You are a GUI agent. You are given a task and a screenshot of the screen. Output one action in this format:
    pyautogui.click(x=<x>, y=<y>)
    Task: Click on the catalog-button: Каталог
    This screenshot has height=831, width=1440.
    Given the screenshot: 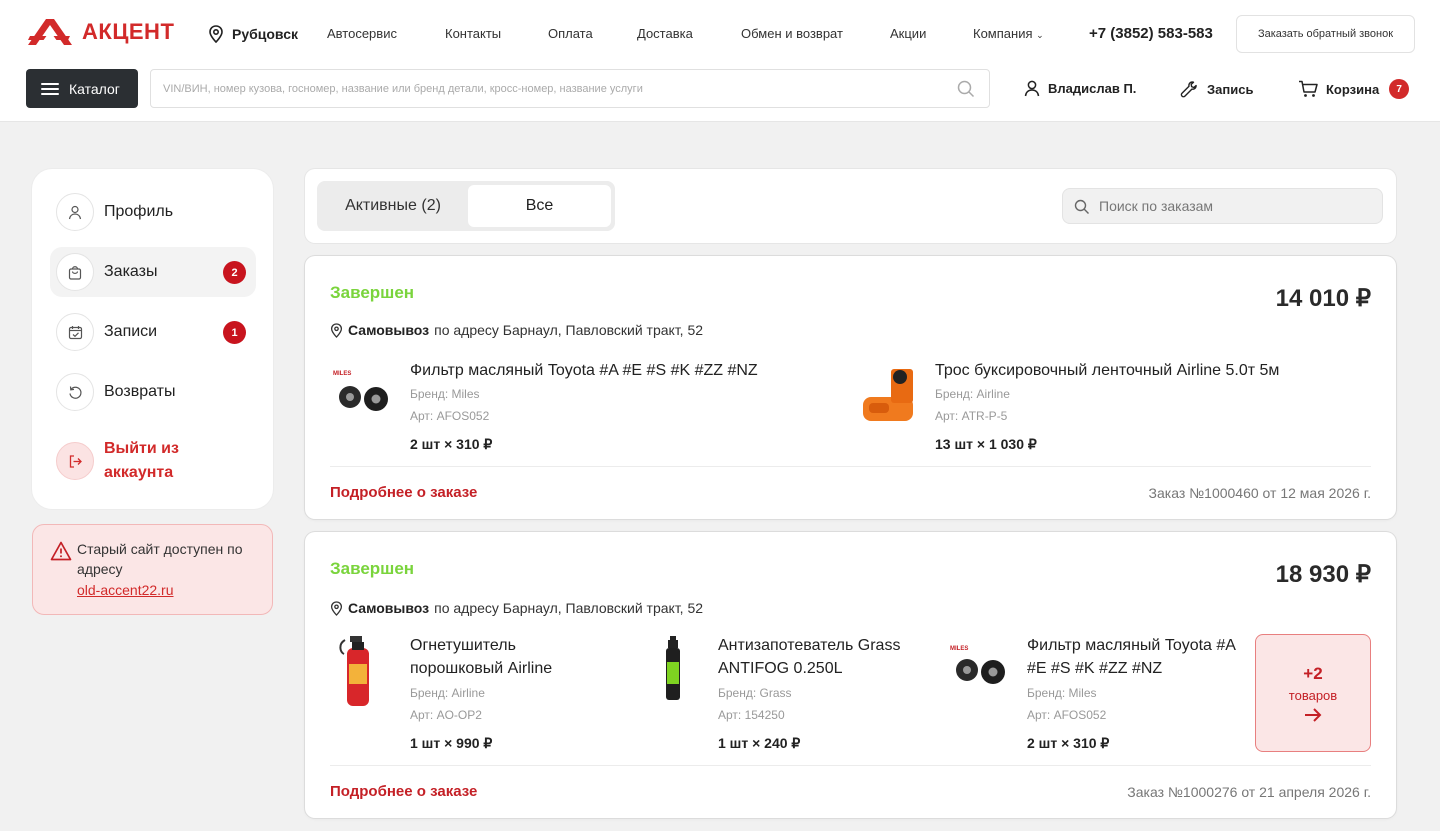 What is the action you would take?
    pyautogui.click(x=82, y=88)
    